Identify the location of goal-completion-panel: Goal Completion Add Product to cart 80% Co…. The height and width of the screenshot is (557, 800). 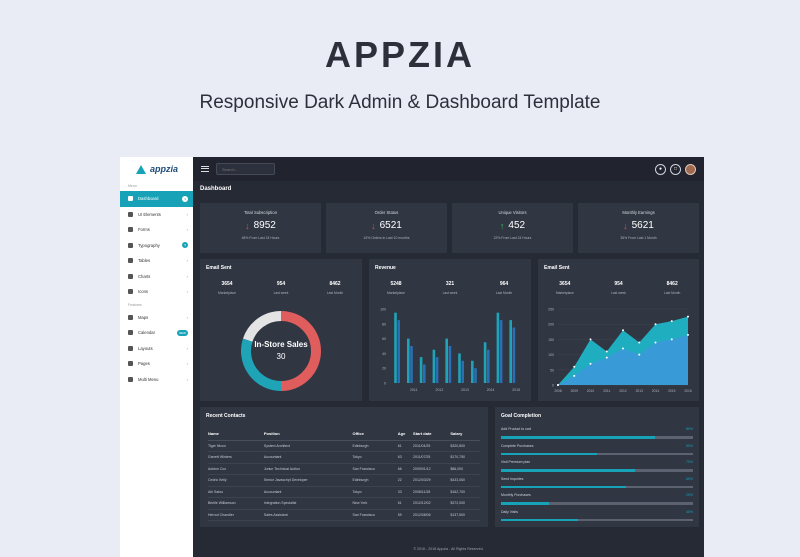
(597, 467).